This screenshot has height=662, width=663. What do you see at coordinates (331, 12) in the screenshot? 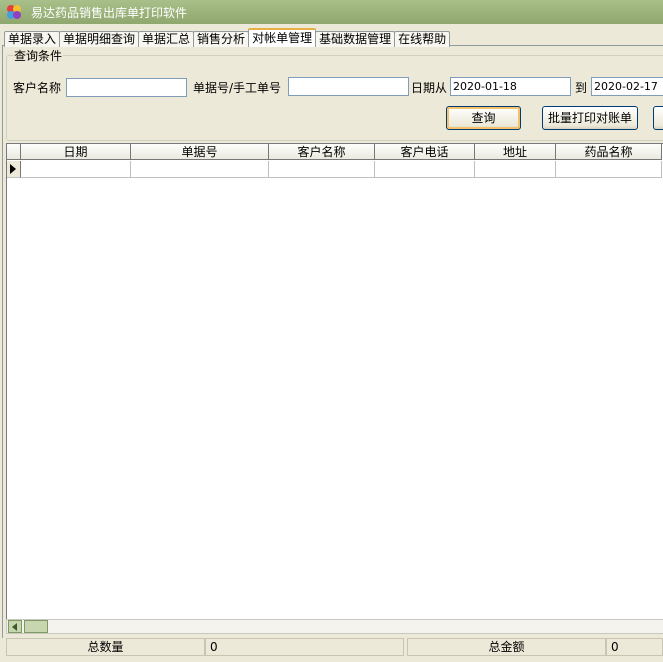
I see `title-bar: 易达药品销售出库单打印软件` at bounding box center [331, 12].